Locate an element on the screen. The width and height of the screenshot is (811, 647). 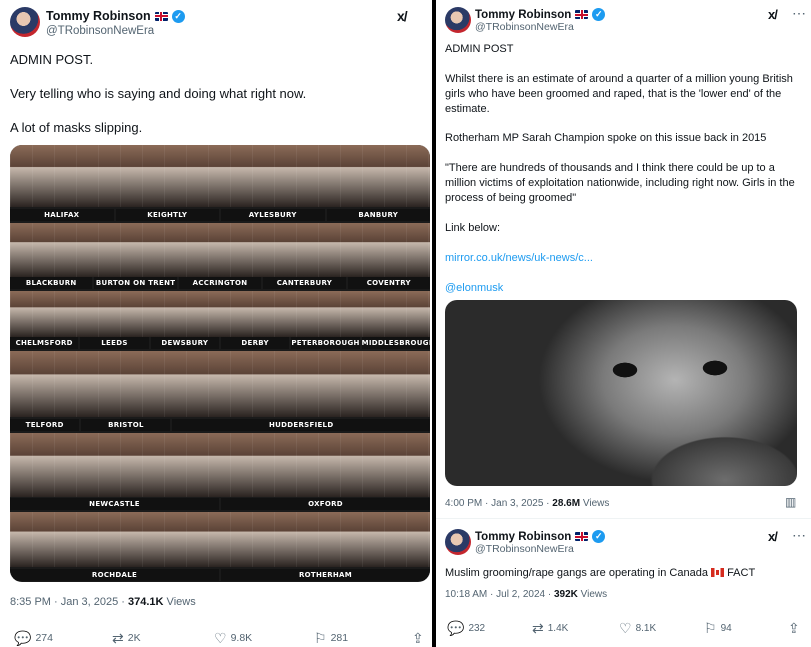
collage-label-row: ROCHDALE ROTHERHAM is located at coordinates (220, 575).